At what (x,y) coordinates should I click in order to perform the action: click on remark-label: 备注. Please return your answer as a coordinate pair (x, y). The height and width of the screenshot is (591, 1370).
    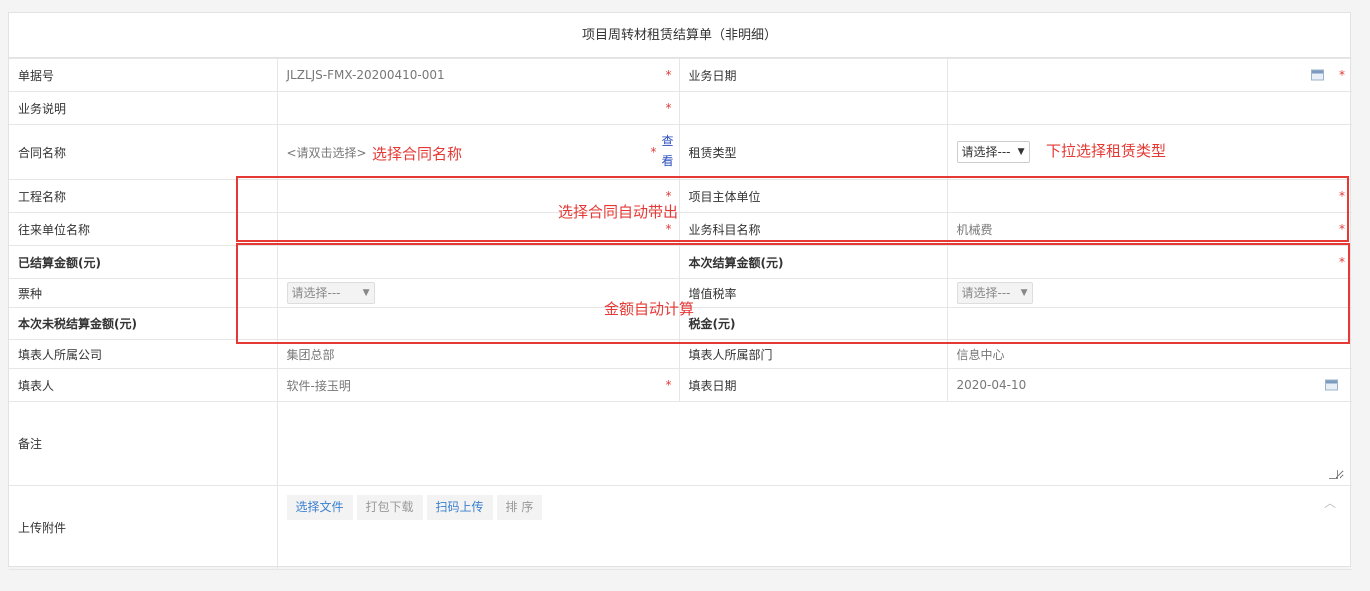
    Looking at the image, I should click on (143, 443).